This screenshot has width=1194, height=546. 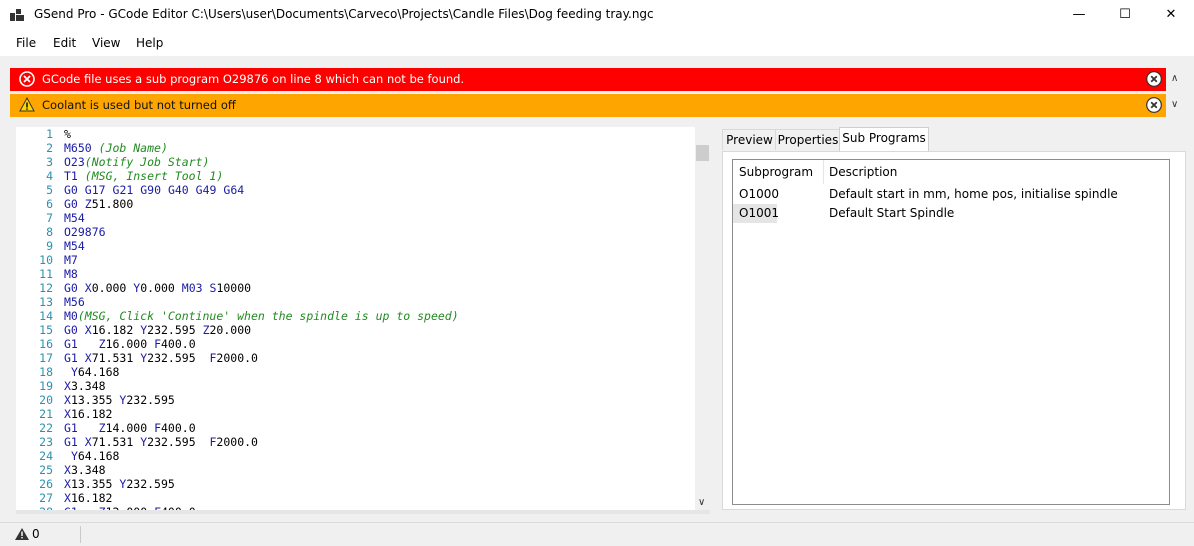 What do you see at coordinates (355, 134) in the screenshot?
I see `code-line: 1%` at bounding box center [355, 134].